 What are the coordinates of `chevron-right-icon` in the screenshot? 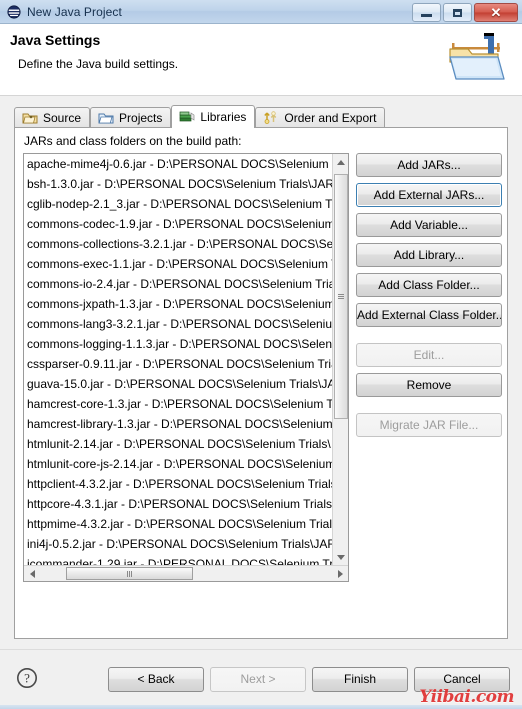 It's located at (340, 573).